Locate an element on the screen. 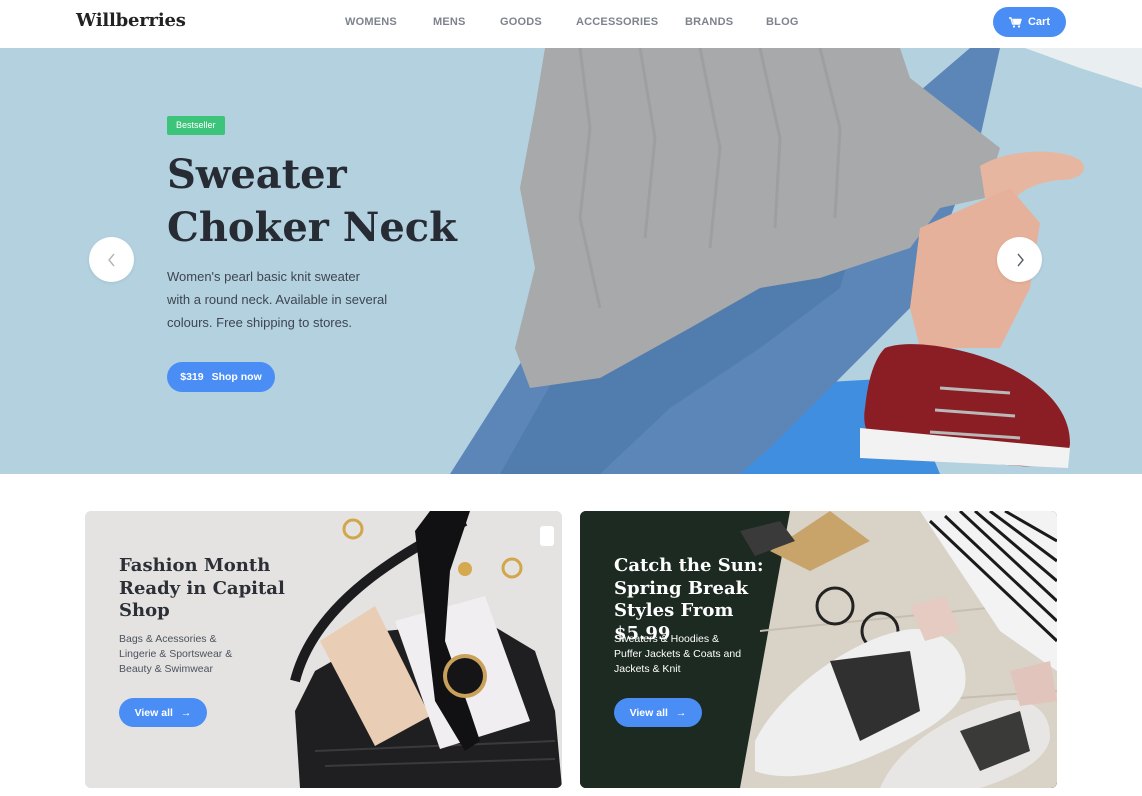  hero-title: Sweater Choker Neck is located at coordinates (317, 201).